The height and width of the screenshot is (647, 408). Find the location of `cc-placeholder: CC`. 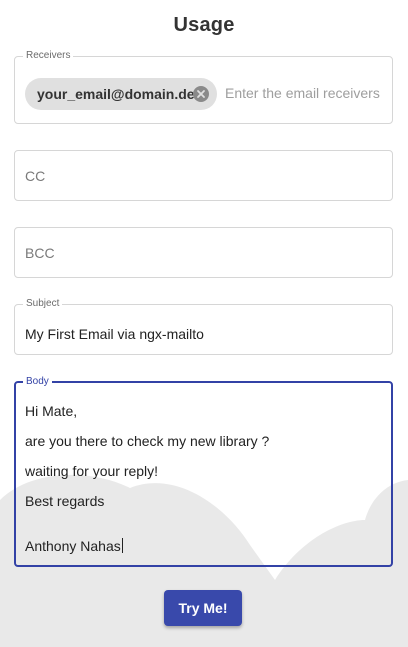

cc-placeholder: CC is located at coordinates (35, 176).